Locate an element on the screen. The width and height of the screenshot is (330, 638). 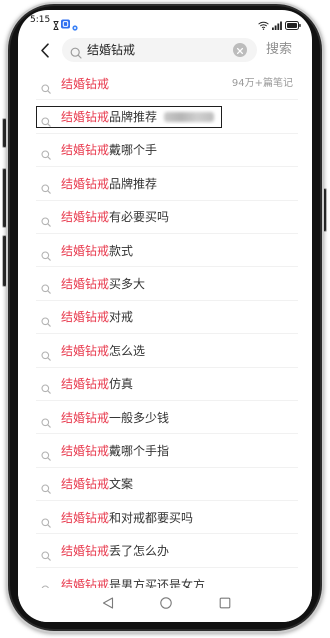
wifi-icon is located at coordinates (263, 22).